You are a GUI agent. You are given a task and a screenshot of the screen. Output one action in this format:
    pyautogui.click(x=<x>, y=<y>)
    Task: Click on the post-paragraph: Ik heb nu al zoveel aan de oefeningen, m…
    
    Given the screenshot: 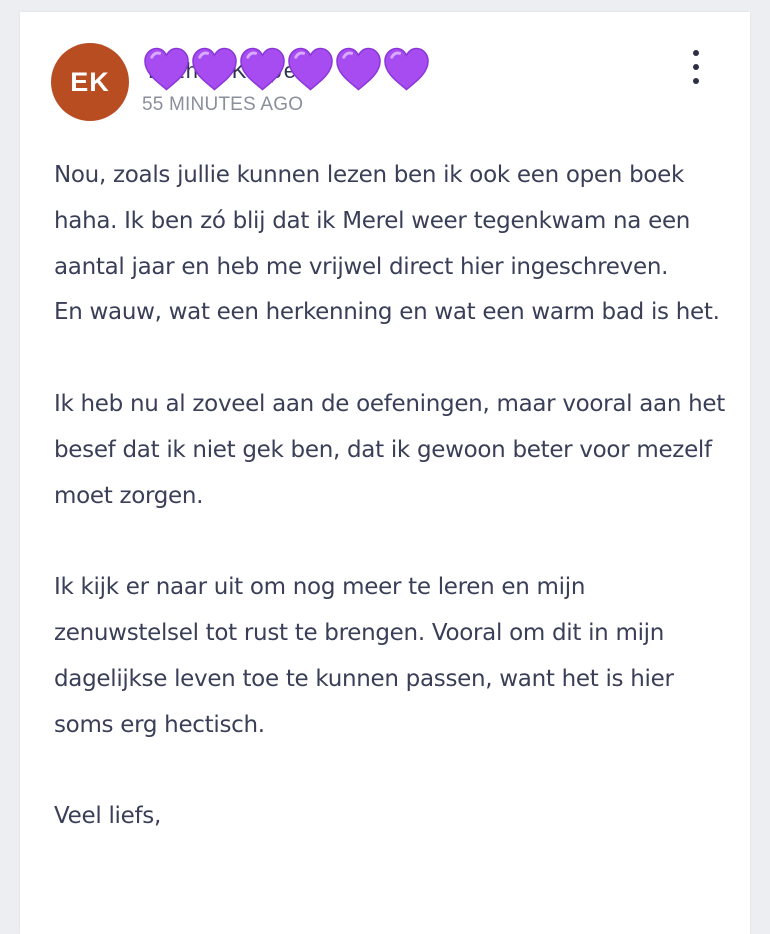 What is the action you would take?
    pyautogui.click(x=389, y=449)
    